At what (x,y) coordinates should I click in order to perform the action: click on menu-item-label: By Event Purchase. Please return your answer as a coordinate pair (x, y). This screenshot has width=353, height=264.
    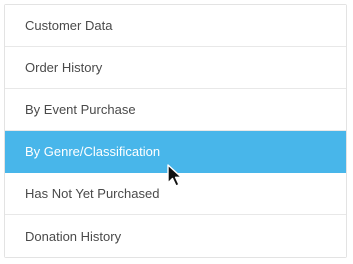
    Looking at the image, I should click on (80, 109).